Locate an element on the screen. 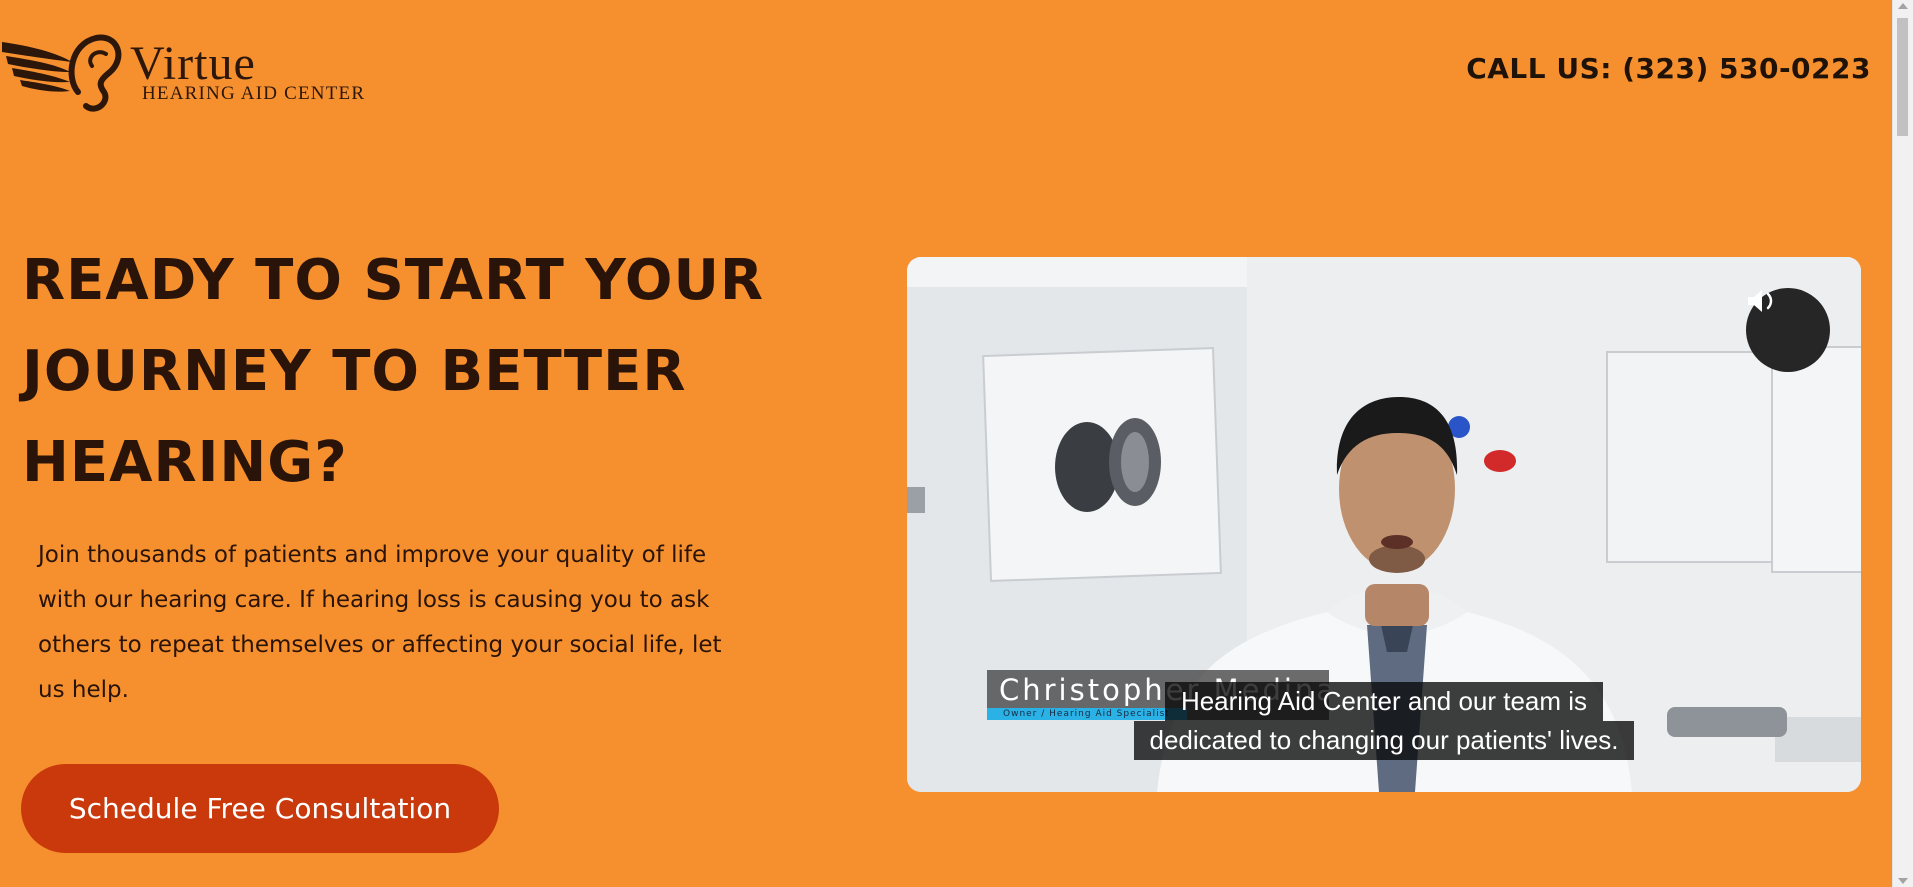  scroll-down-arrow-icon is located at coordinates (1903, 881).